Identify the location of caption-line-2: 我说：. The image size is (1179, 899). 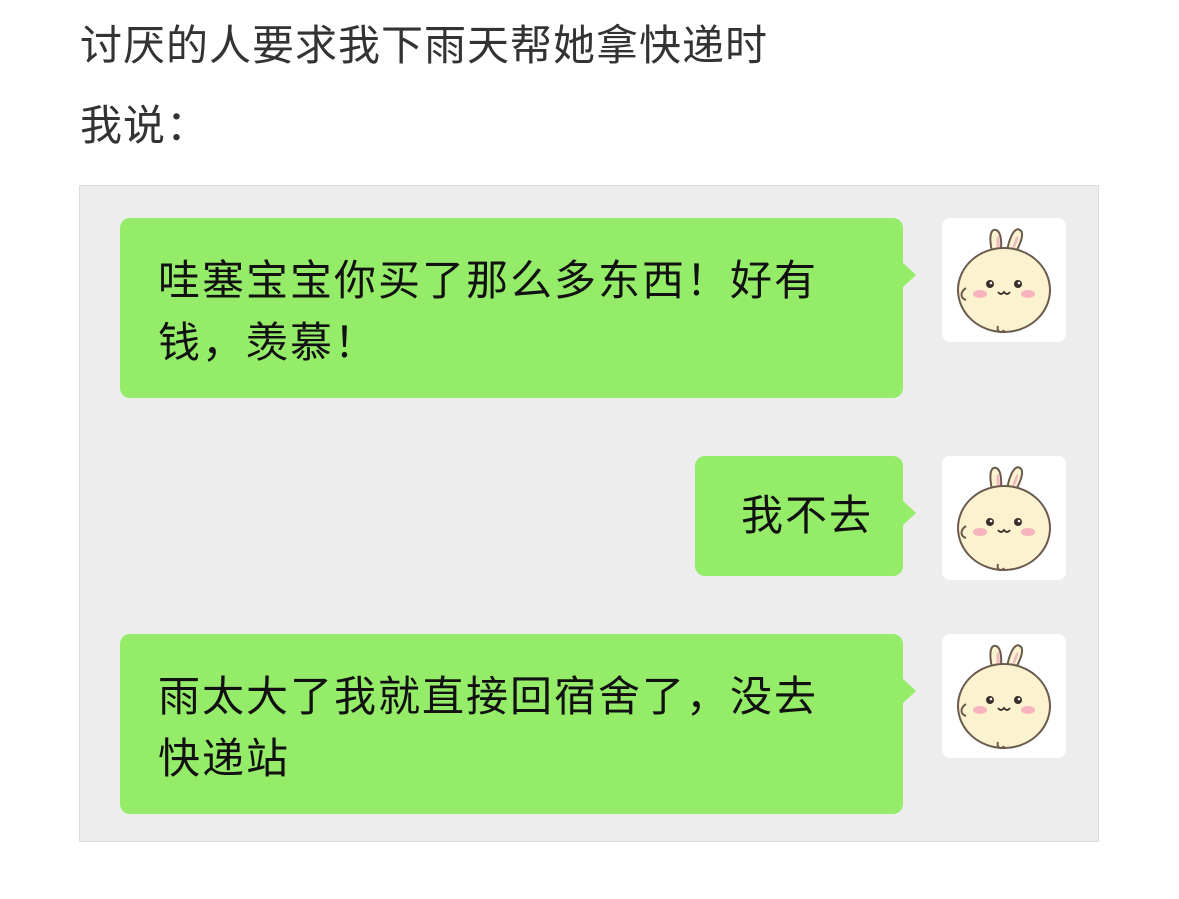
(145, 125).